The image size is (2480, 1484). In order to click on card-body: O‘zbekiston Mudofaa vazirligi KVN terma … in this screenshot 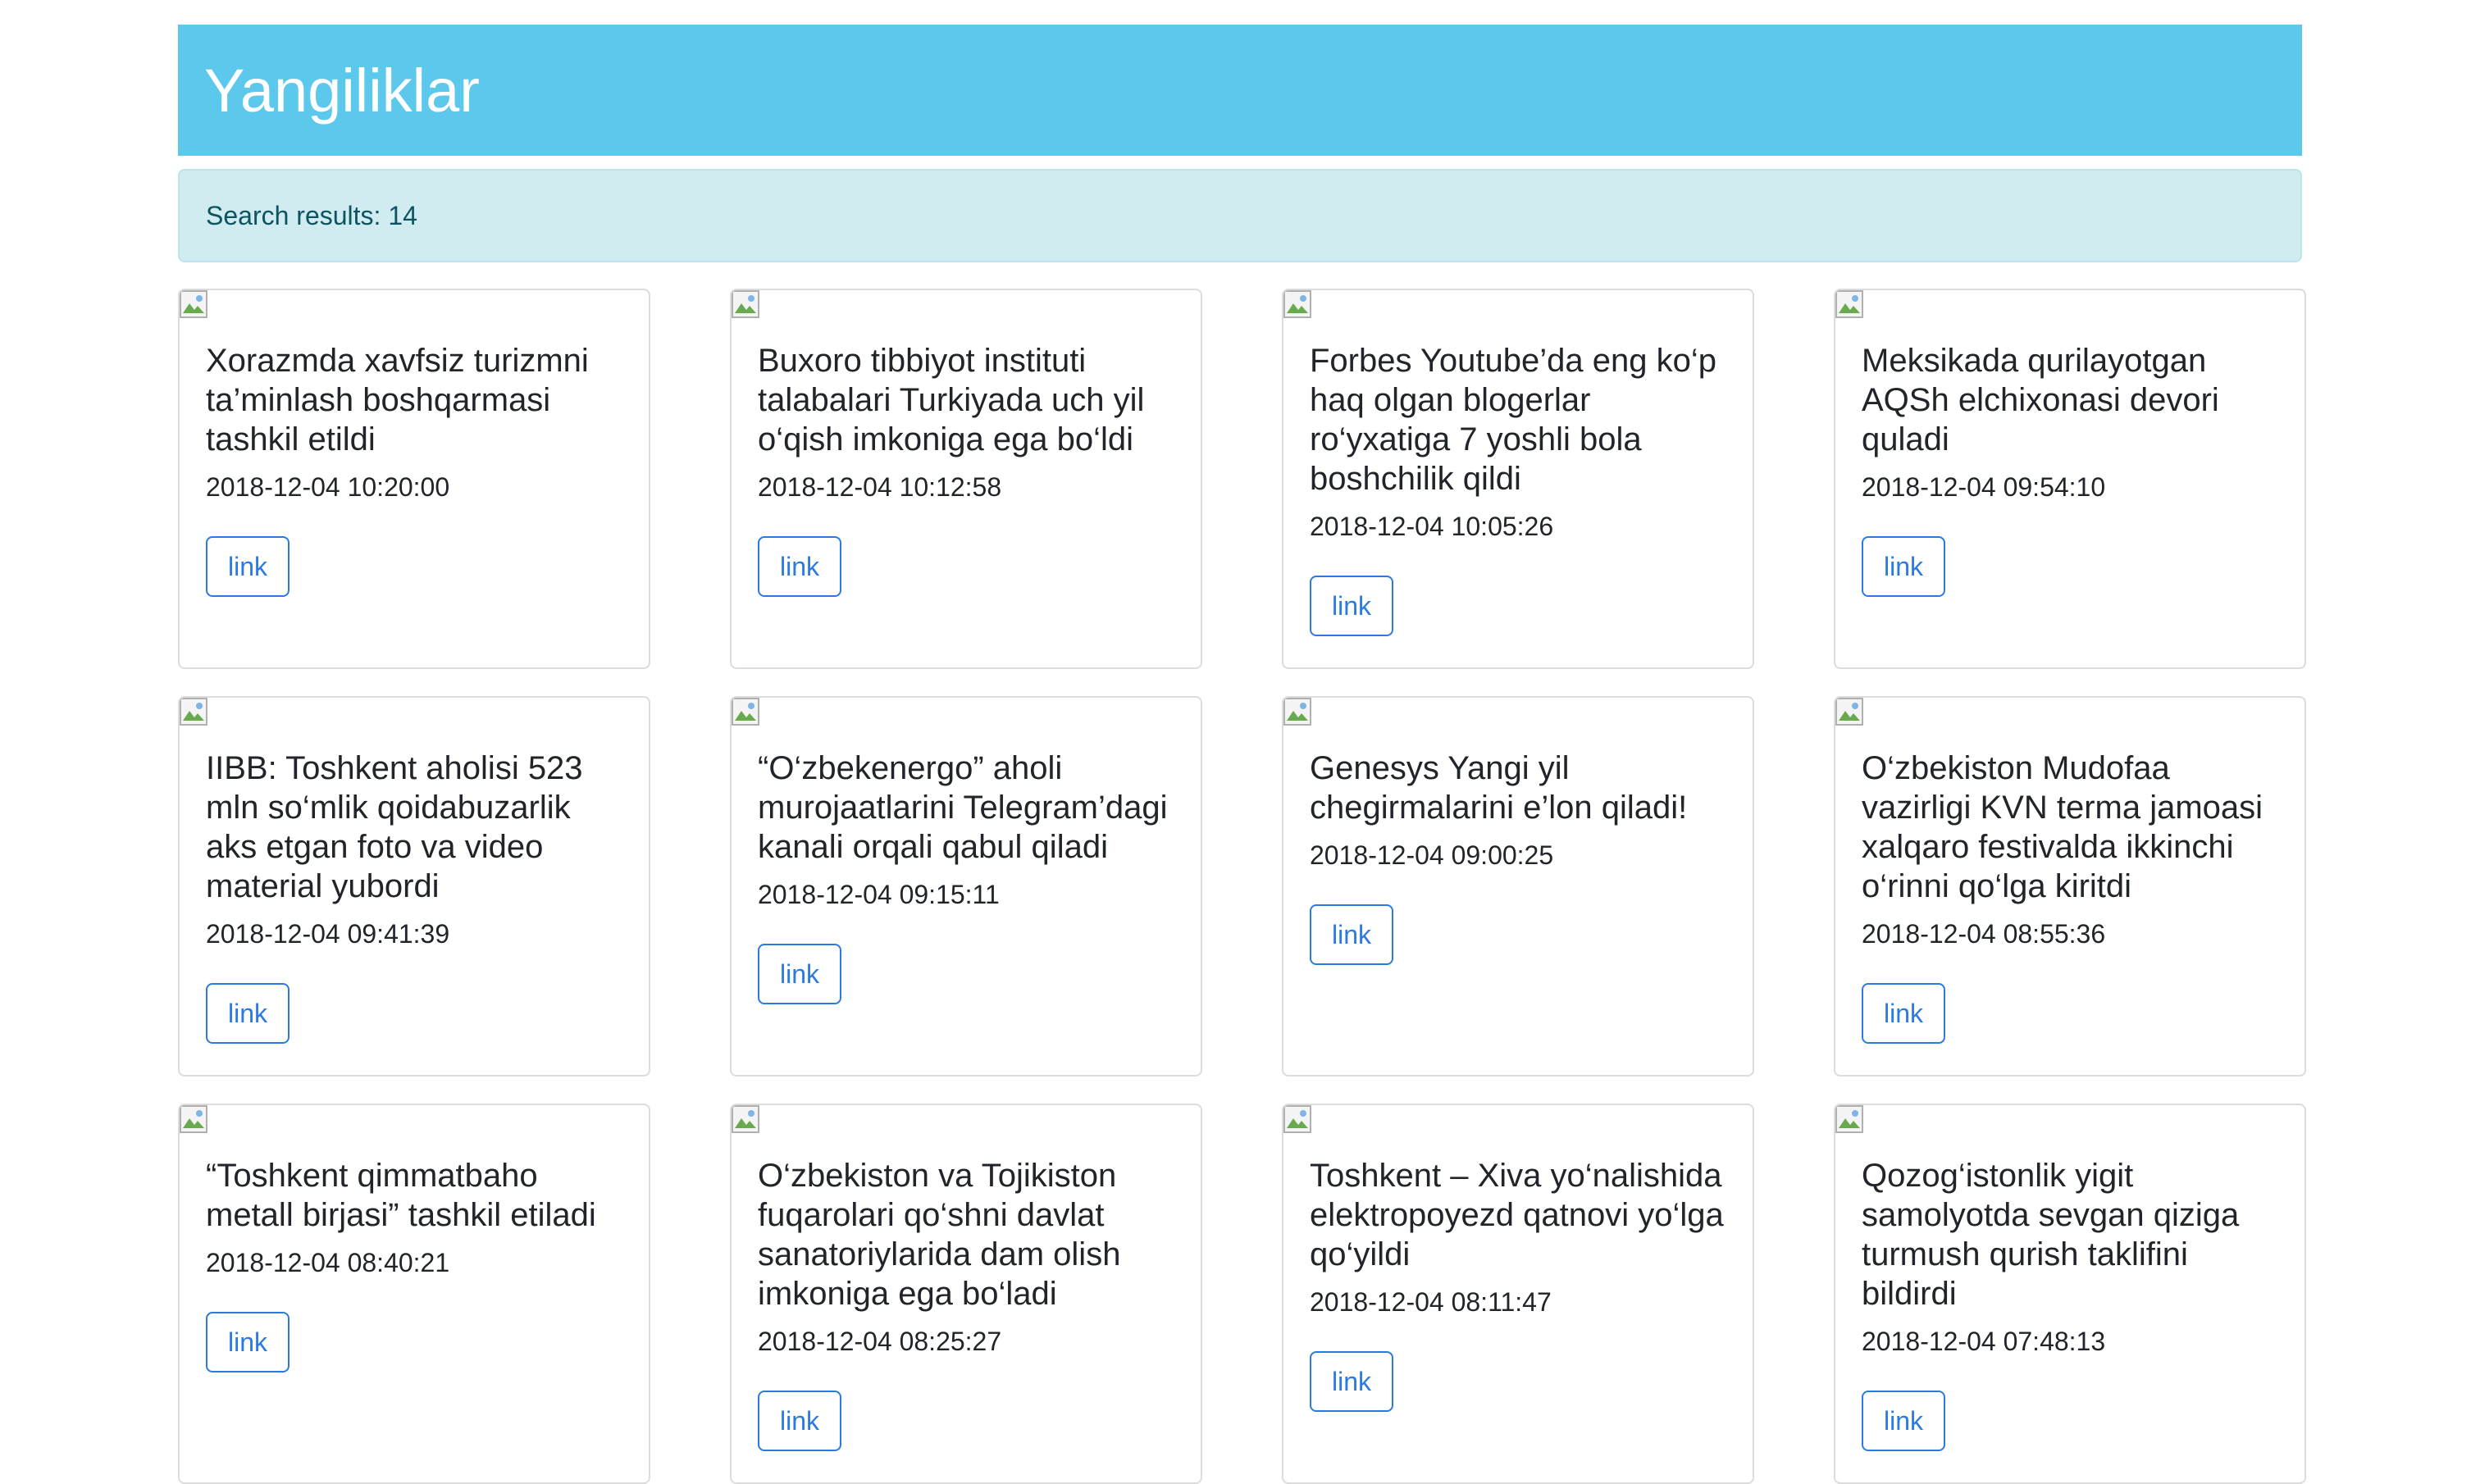, I will do `click(2072, 896)`.